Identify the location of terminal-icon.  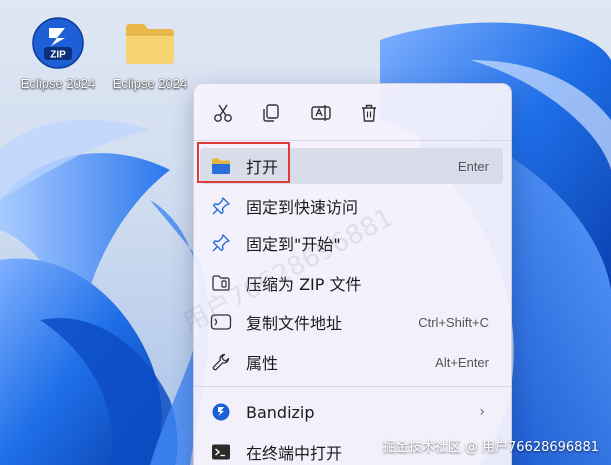
(221, 452).